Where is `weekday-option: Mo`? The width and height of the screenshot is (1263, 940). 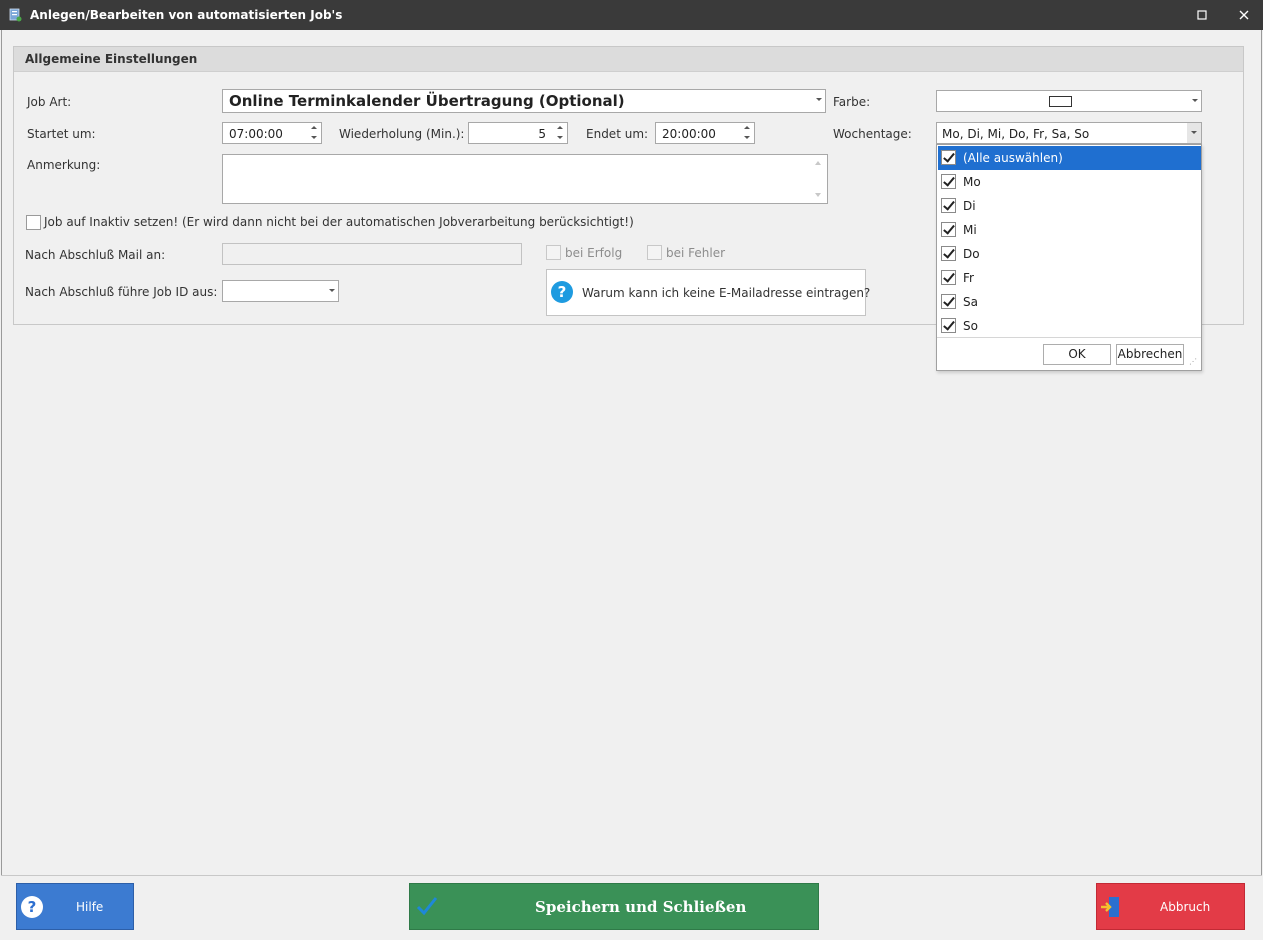 weekday-option: Mo is located at coordinates (1069, 182).